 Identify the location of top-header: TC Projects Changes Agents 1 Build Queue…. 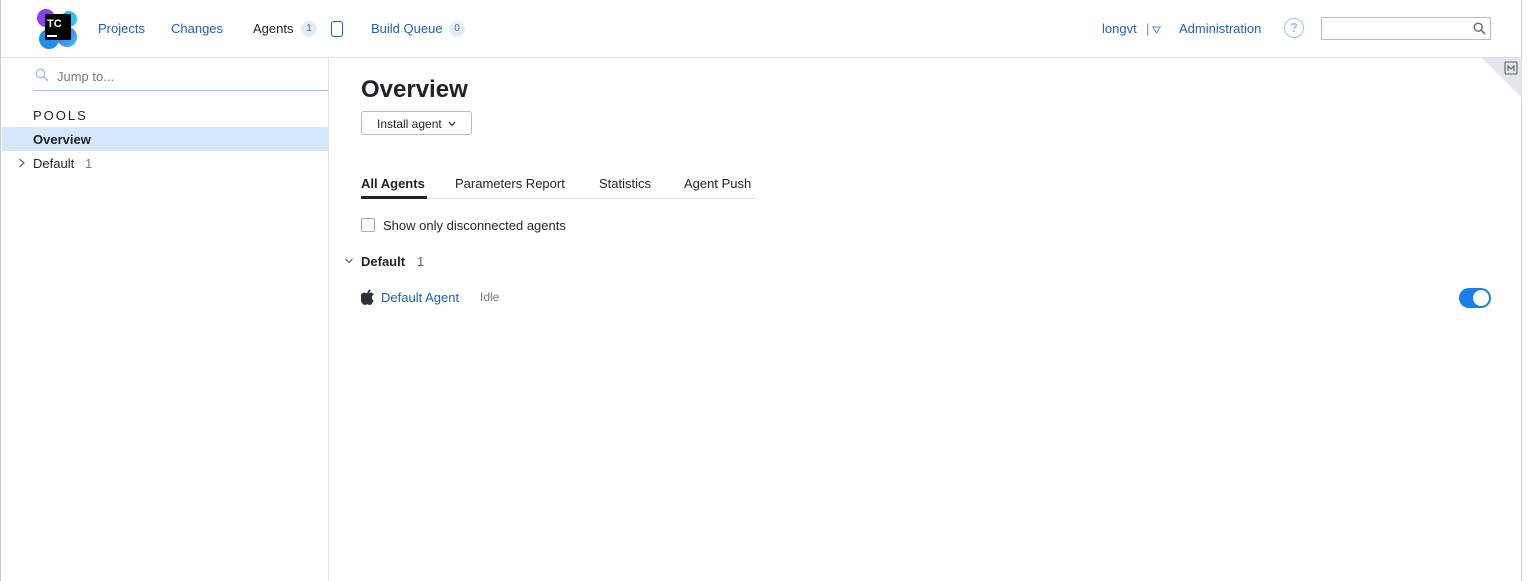
(762, 29).